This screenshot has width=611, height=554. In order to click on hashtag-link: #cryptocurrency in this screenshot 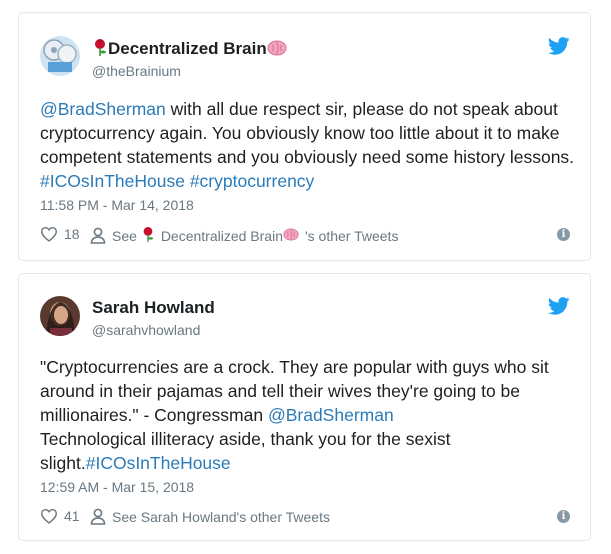, I will do `click(252, 181)`.